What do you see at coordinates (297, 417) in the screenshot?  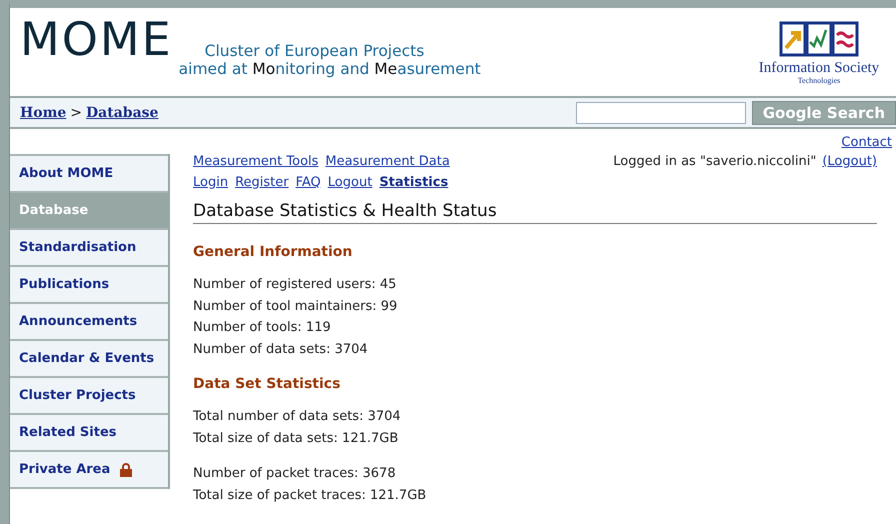 I see `statistic-text: Total number of data sets: 3704` at bounding box center [297, 417].